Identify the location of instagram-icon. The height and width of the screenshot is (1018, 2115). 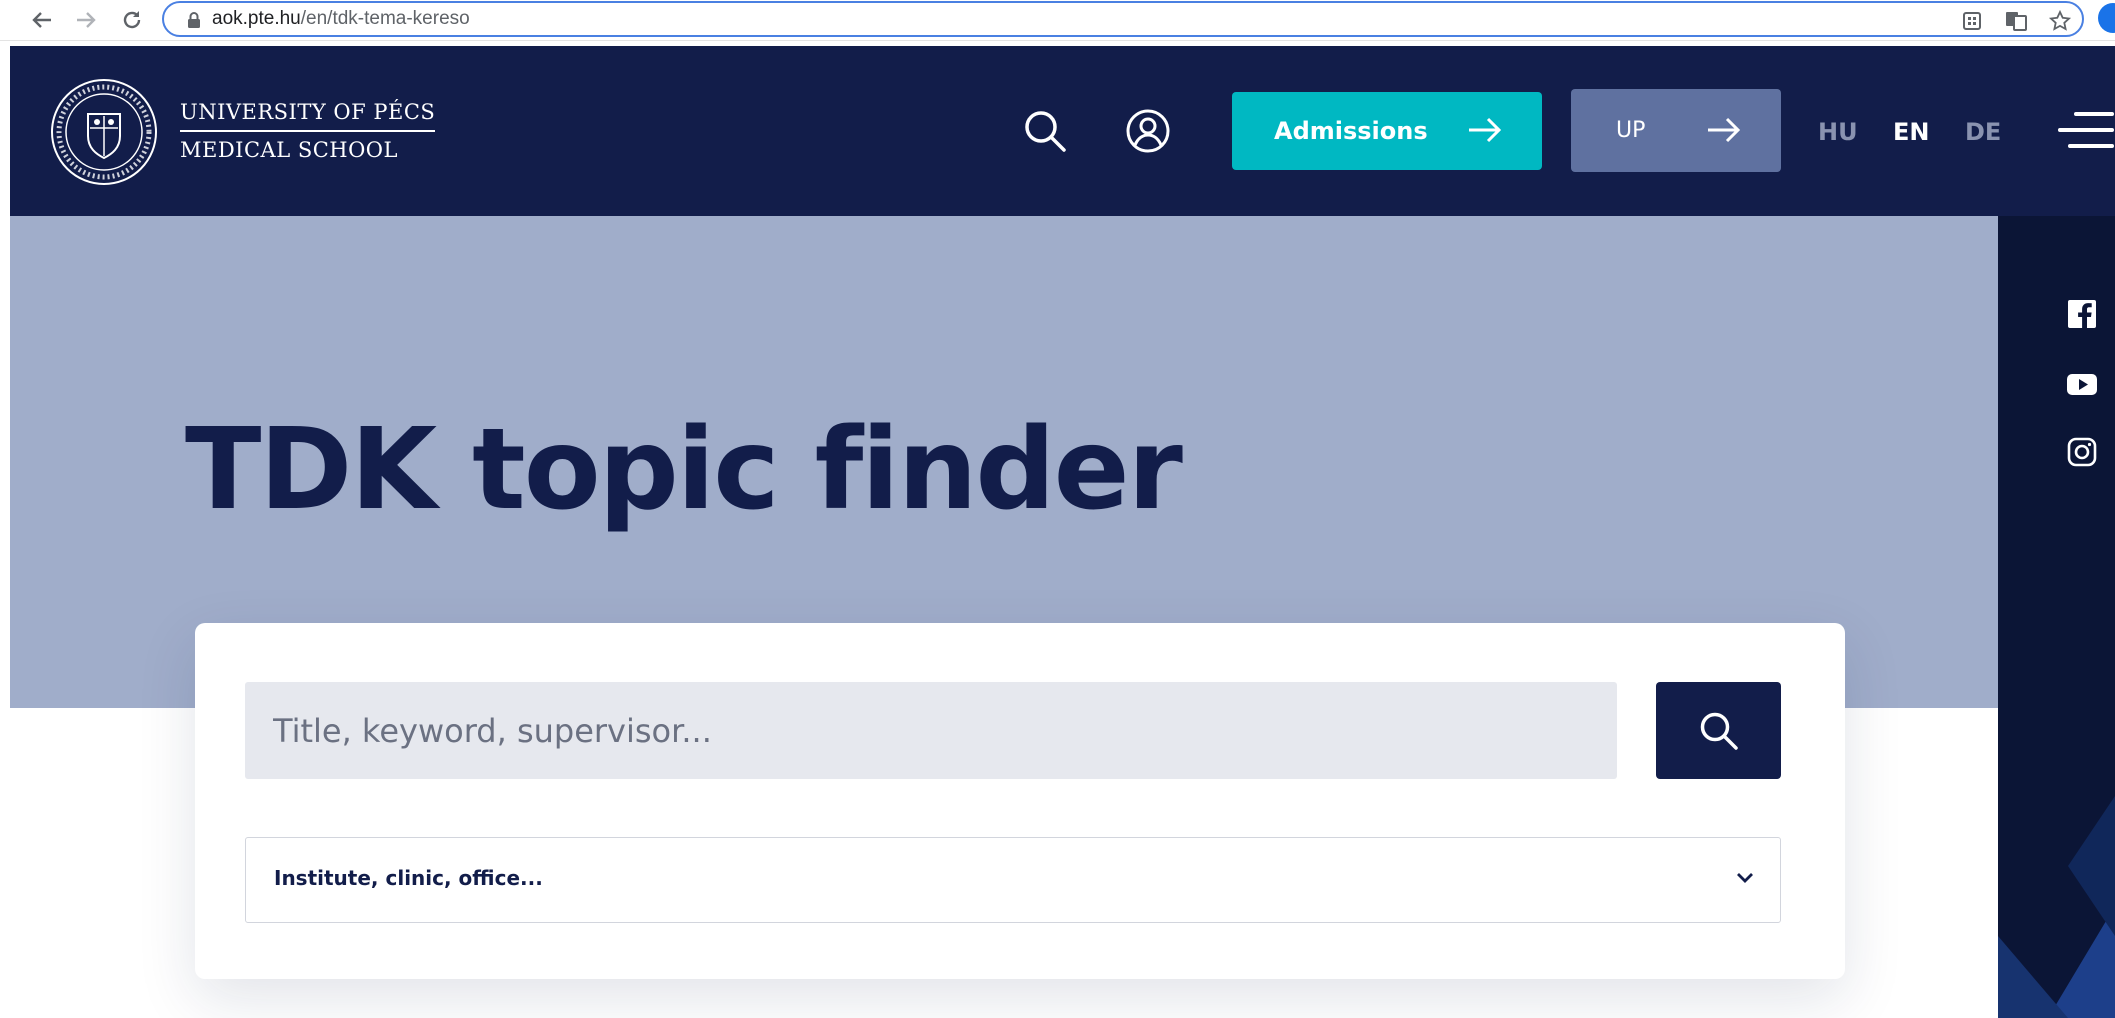
(2082, 452).